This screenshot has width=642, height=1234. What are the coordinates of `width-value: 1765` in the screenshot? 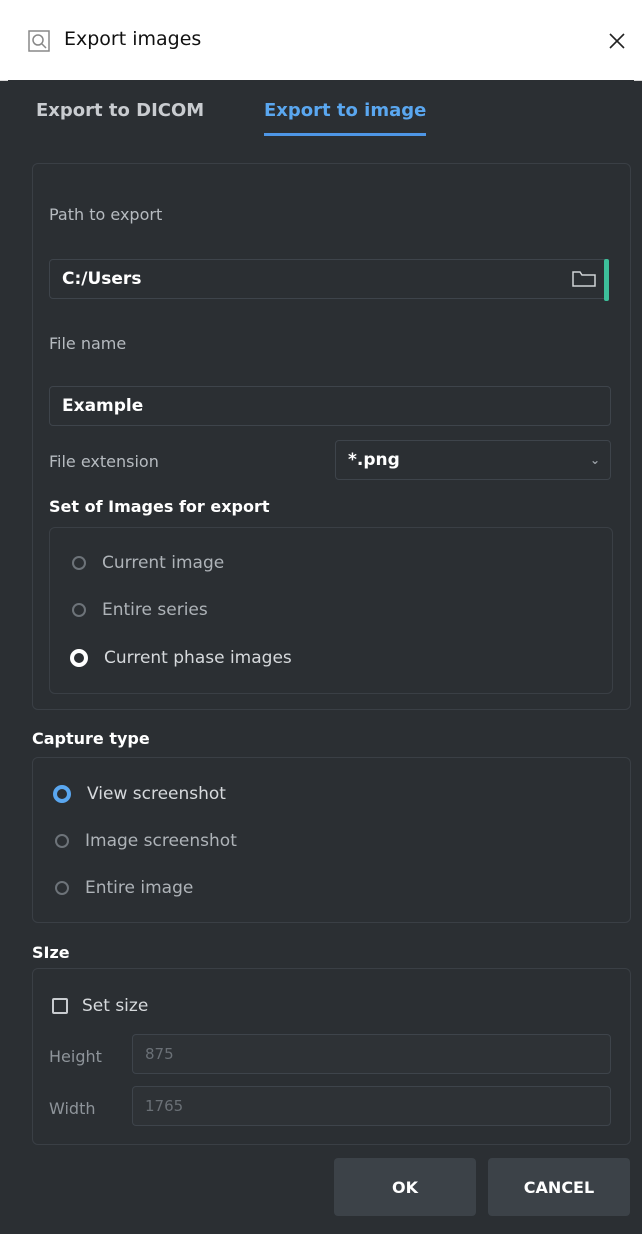 It's located at (164, 1106).